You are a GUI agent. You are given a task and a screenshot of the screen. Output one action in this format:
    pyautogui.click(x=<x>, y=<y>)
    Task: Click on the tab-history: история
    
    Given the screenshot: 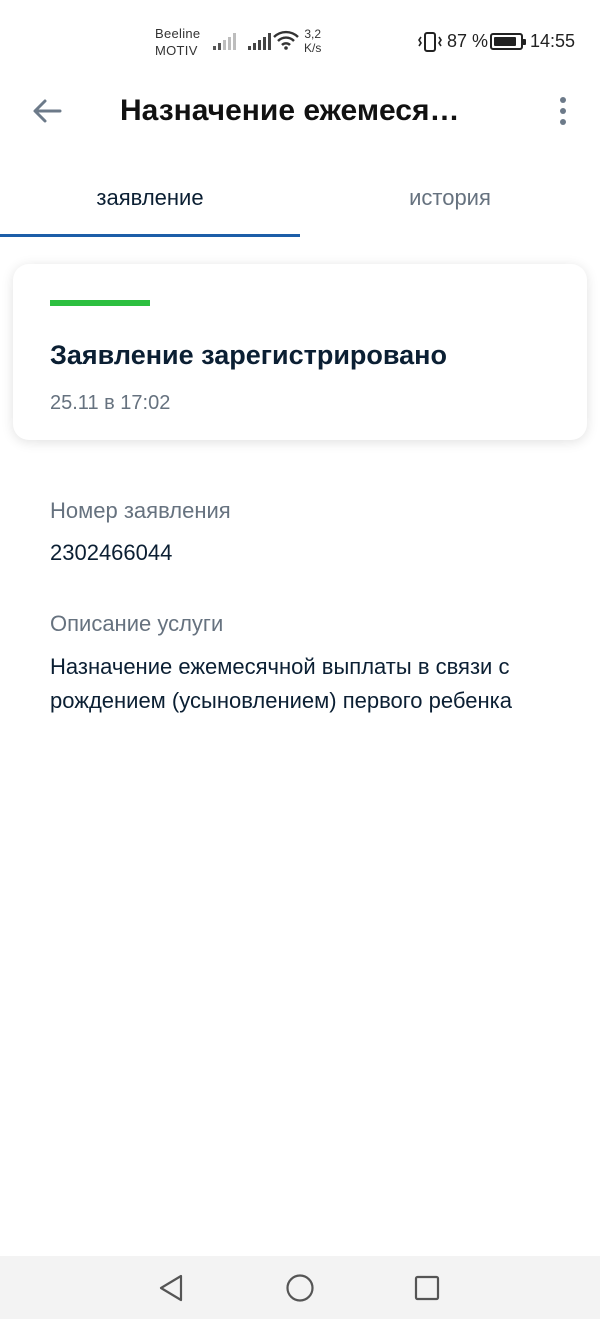 What is the action you would take?
    pyautogui.click(x=450, y=203)
    